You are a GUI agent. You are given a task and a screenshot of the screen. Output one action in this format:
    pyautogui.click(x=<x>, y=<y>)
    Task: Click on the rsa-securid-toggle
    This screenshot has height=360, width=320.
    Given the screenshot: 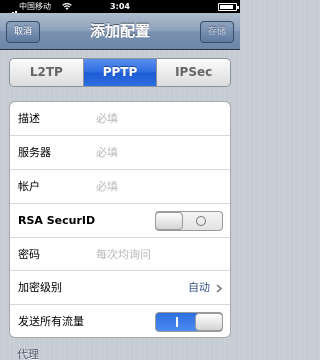 What is the action you would take?
    pyautogui.click(x=189, y=221)
    